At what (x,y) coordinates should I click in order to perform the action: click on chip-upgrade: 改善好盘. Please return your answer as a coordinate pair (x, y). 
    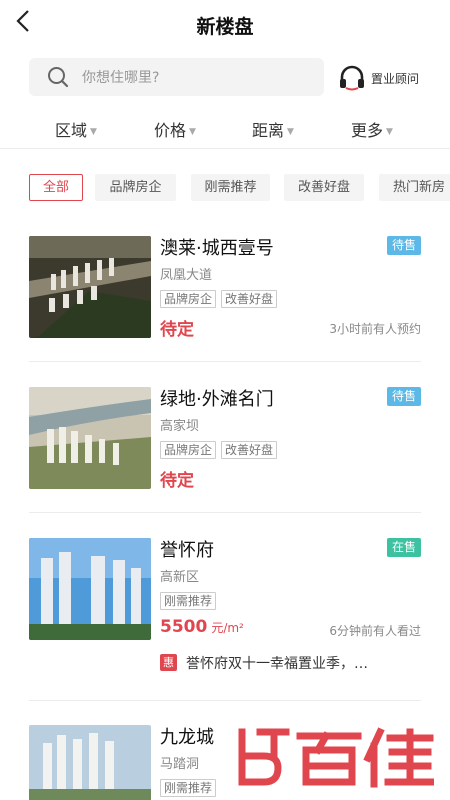
    Looking at the image, I should click on (324, 187).